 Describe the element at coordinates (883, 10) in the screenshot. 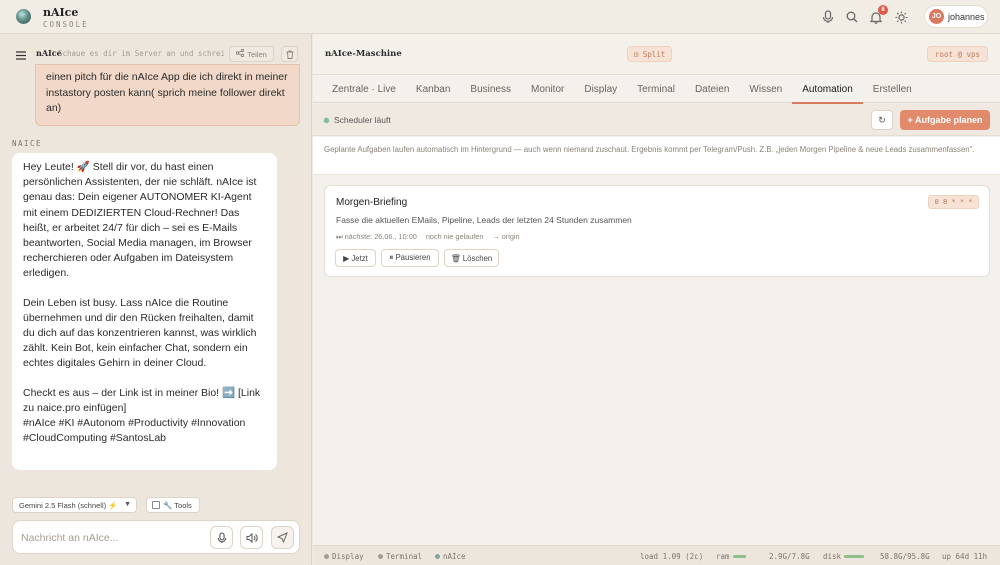

I see `notification-badge: 8` at that location.